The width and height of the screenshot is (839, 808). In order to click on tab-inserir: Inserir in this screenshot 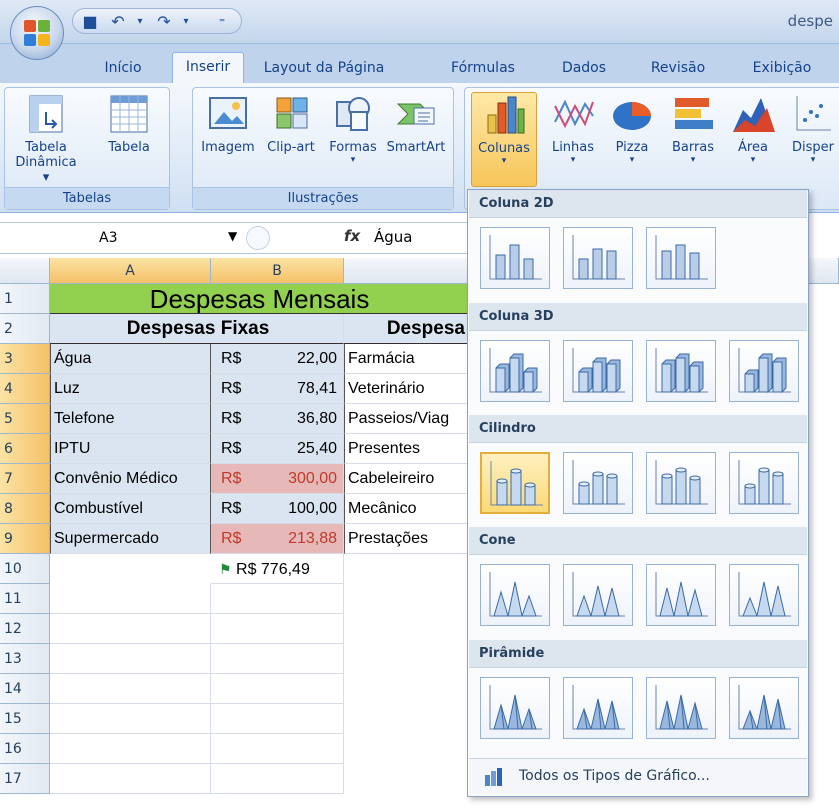, I will do `click(208, 68)`.